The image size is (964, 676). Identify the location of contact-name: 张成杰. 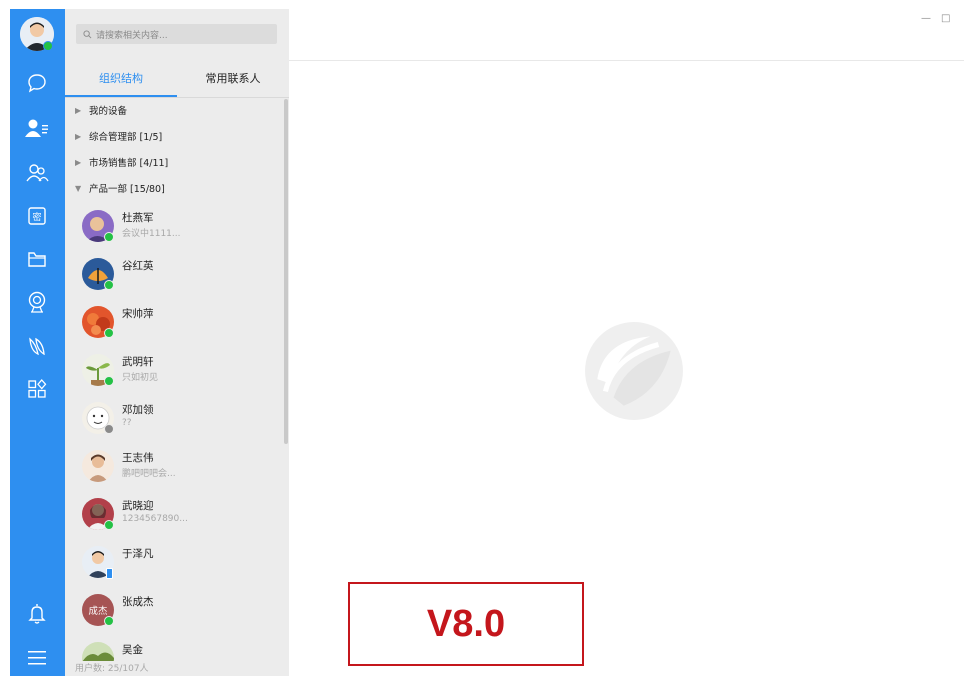
(138, 602).